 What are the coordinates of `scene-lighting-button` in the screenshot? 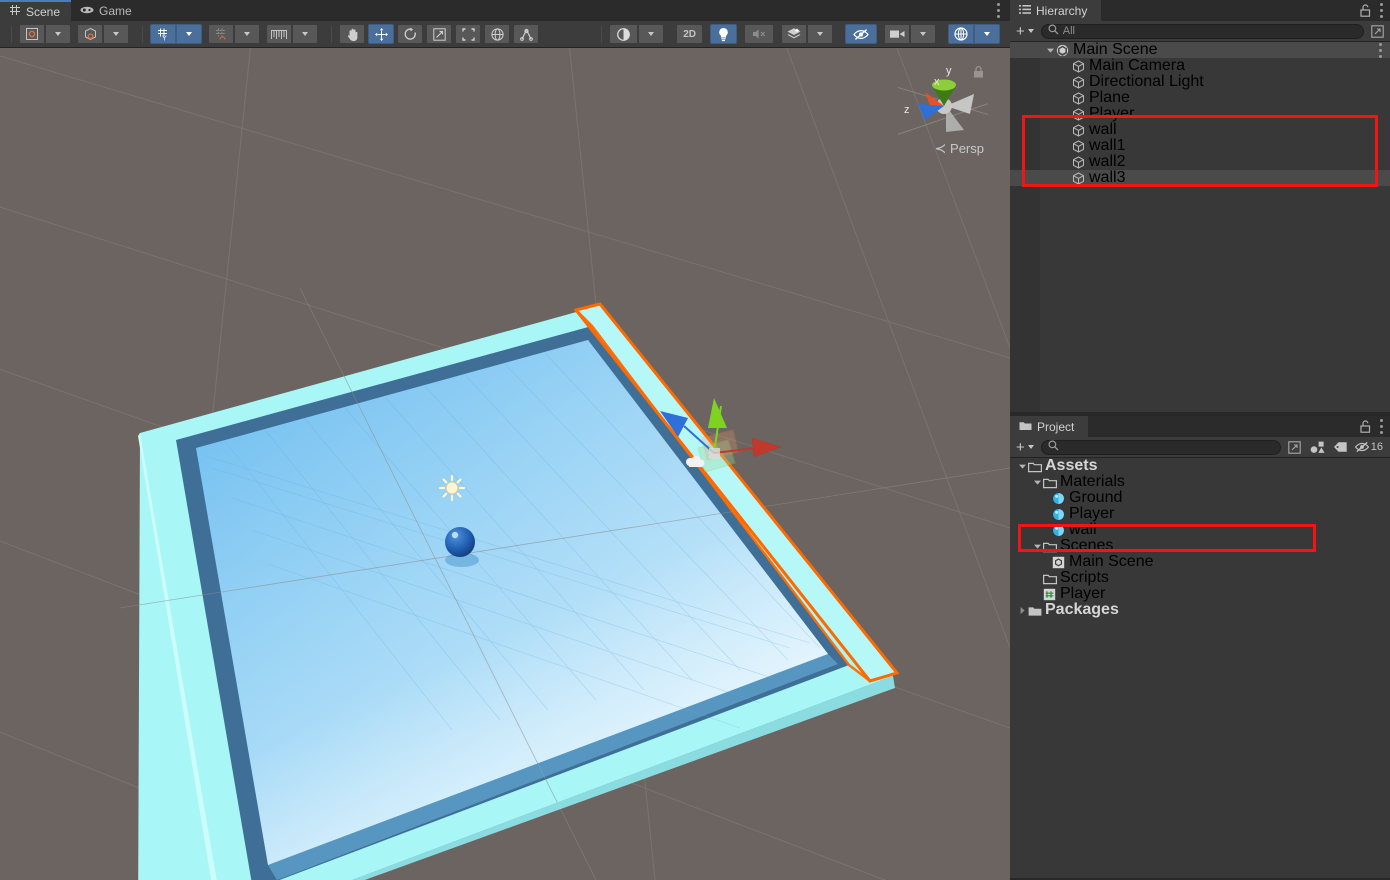 It's located at (723, 34).